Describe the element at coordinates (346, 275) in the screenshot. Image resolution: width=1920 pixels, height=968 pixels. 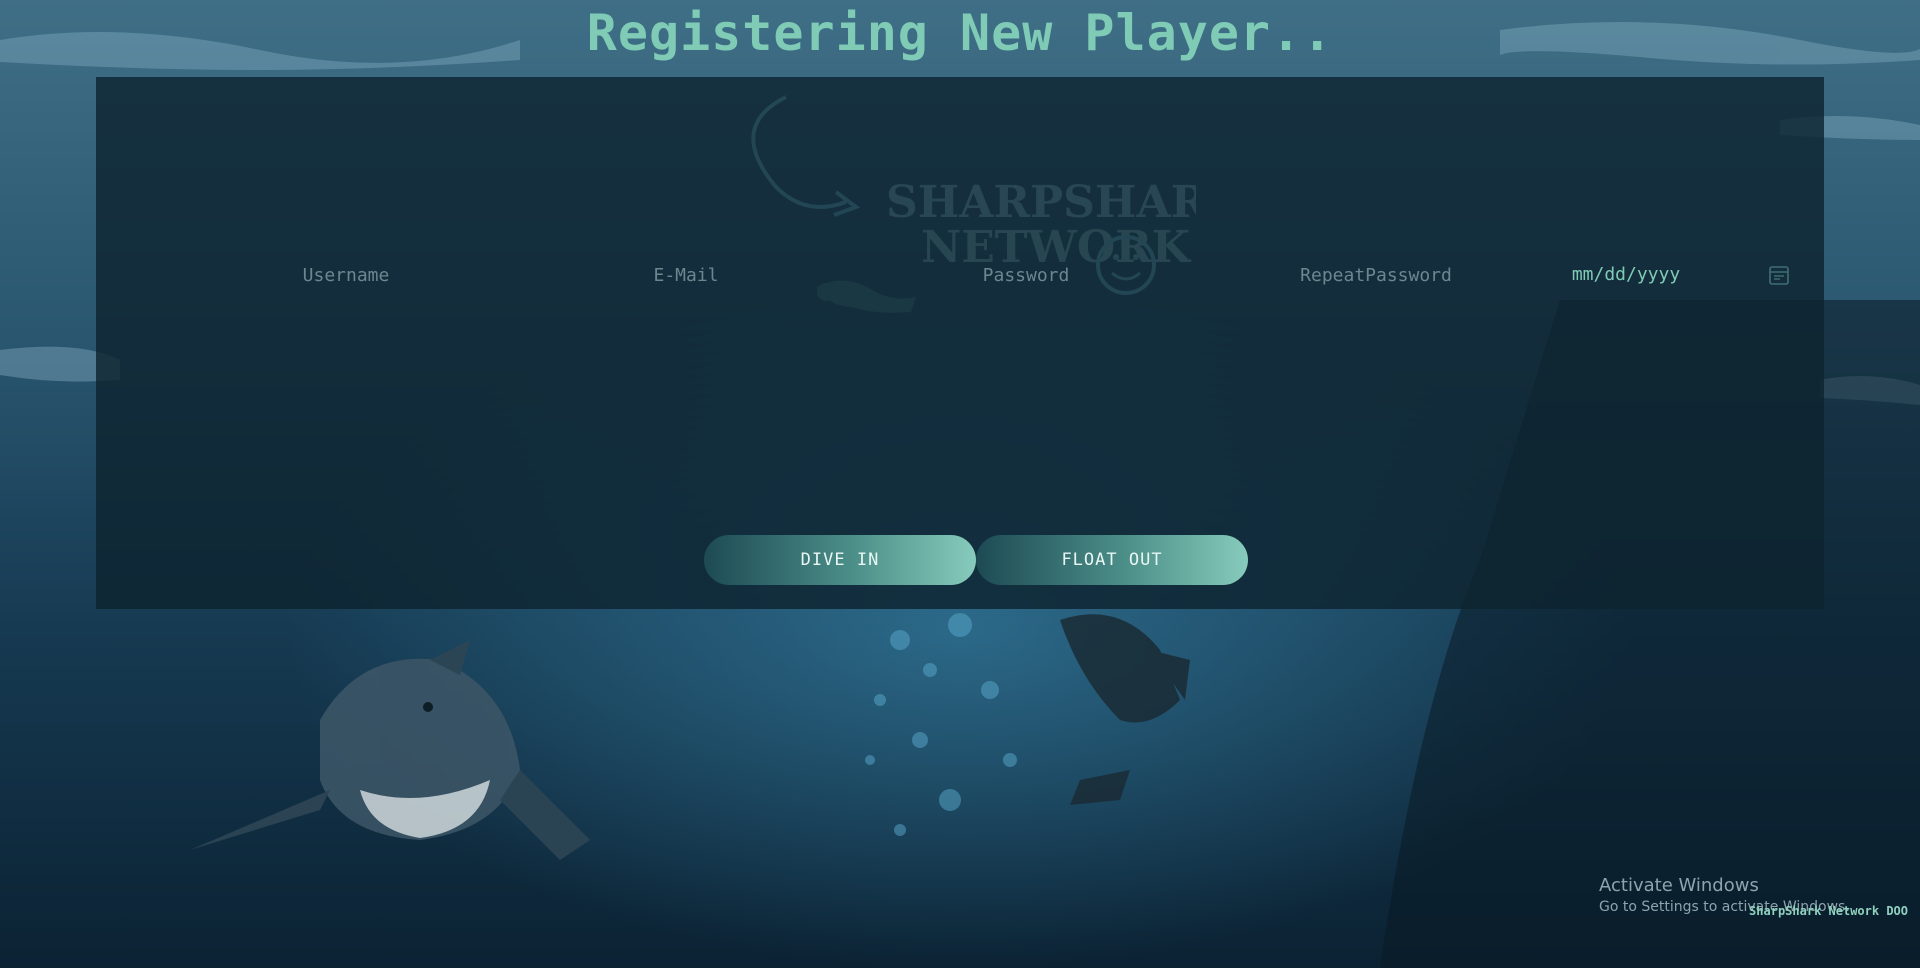
I see `username-input` at that location.